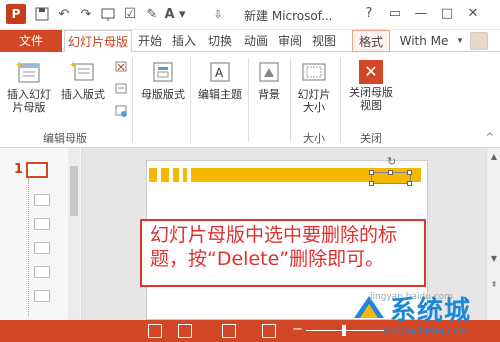 This screenshot has height=342, width=500. I want to click on tab-review: 审阅, so click(290, 41).